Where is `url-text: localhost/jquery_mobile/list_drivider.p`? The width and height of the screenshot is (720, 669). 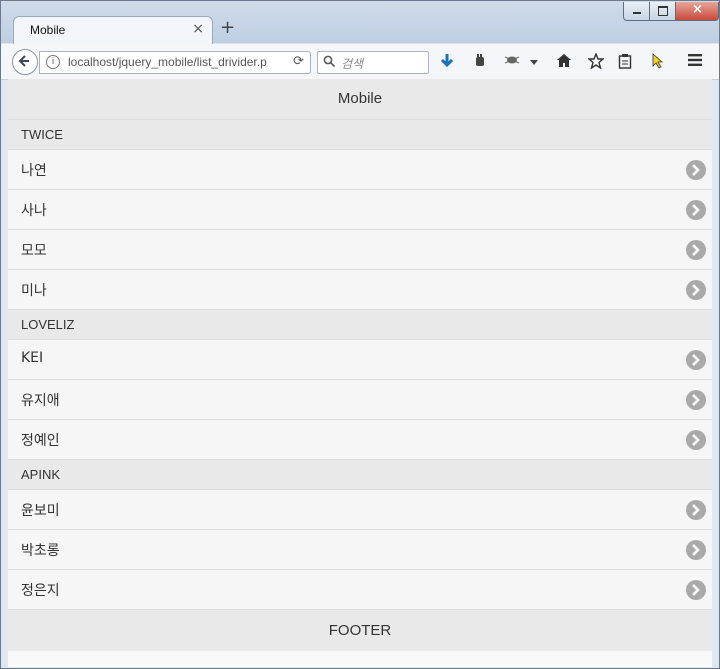
url-text: localhost/jquery_mobile/list_drivider.p is located at coordinates (174, 62).